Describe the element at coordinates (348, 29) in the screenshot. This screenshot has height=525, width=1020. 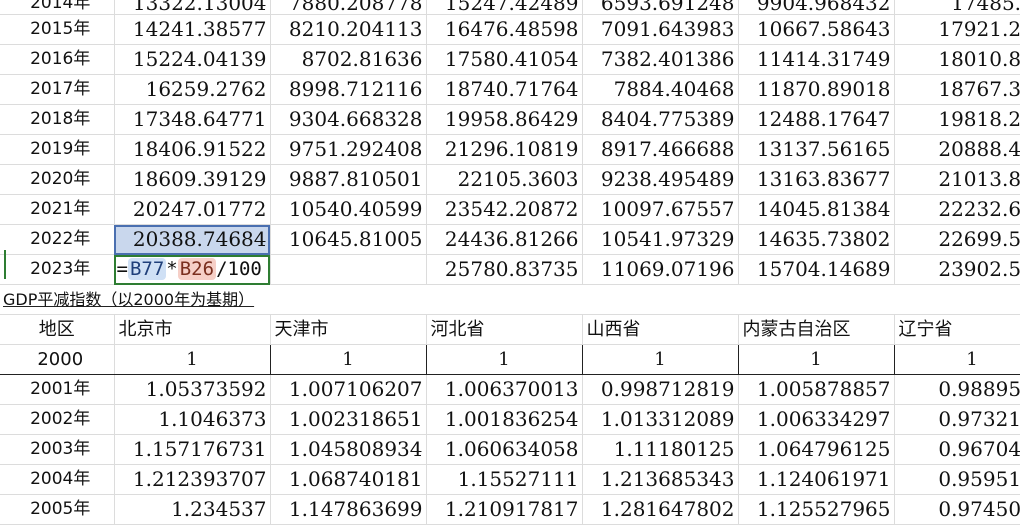
I see `data-cell: 8210.204113` at that location.